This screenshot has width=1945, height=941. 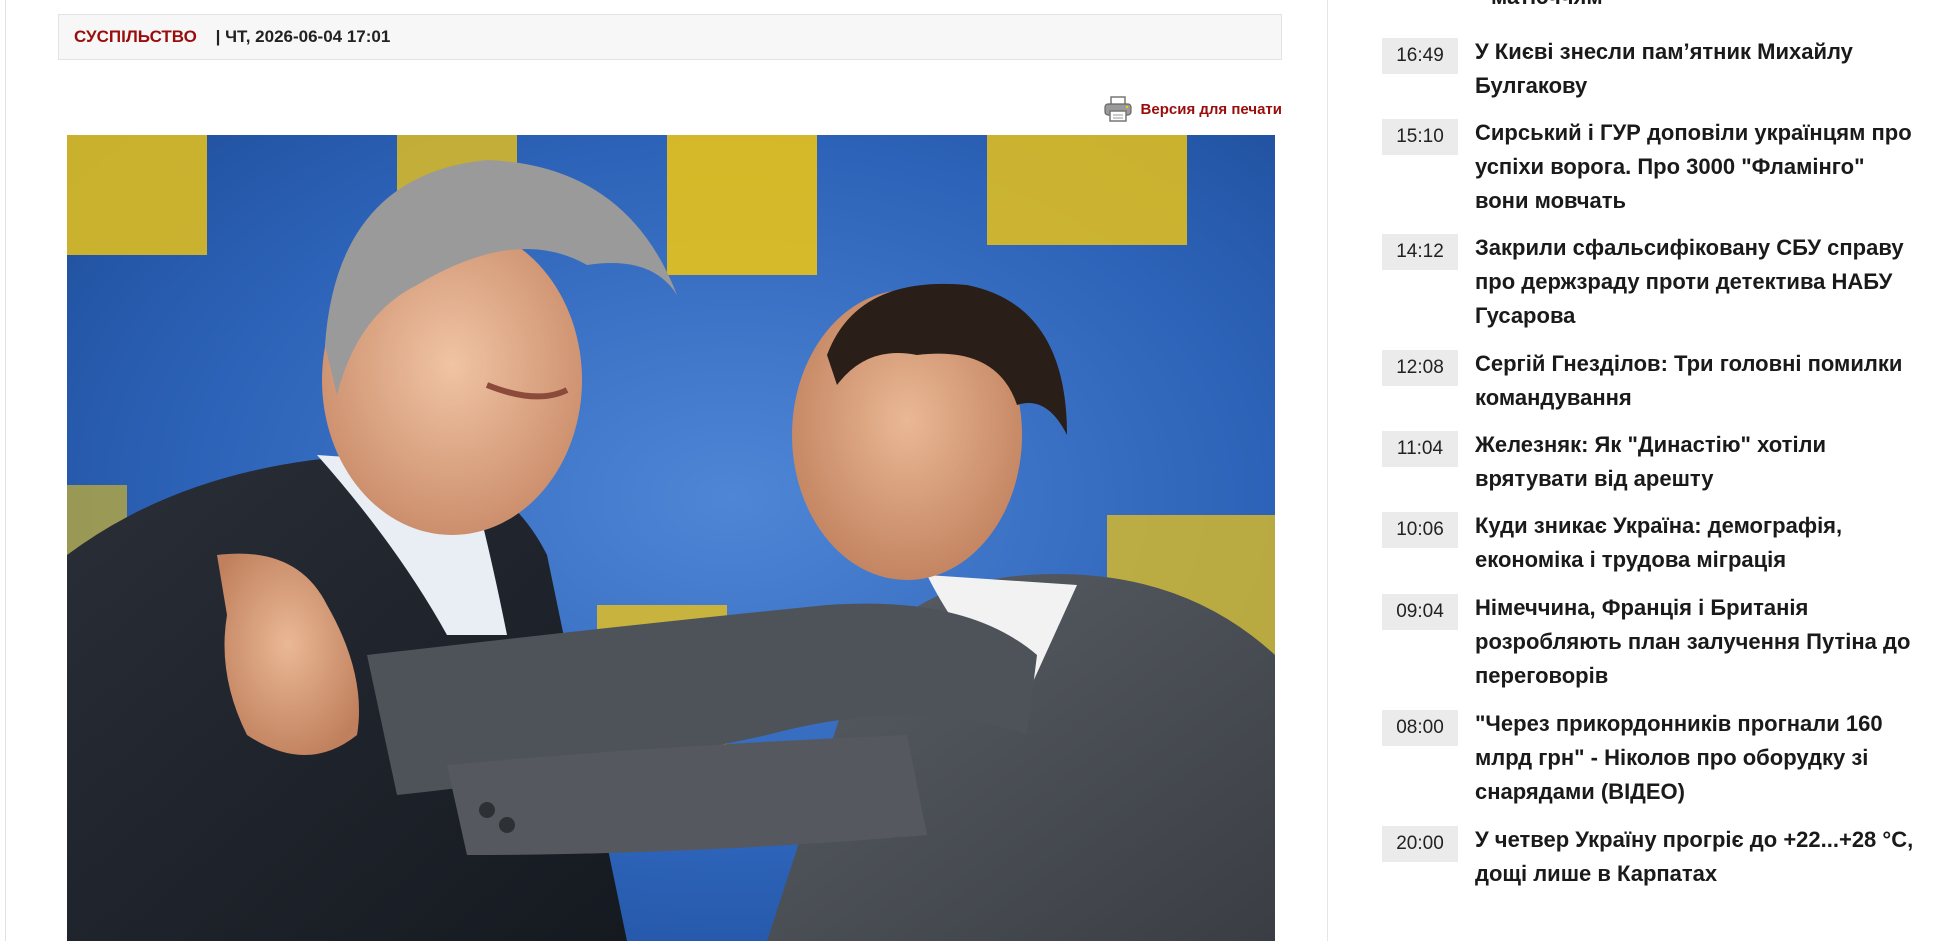 What do you see at coordinates (1420, 137) in the screenshot?
I see `news-item-time: 15:10` at bounding box center [1420, 137].